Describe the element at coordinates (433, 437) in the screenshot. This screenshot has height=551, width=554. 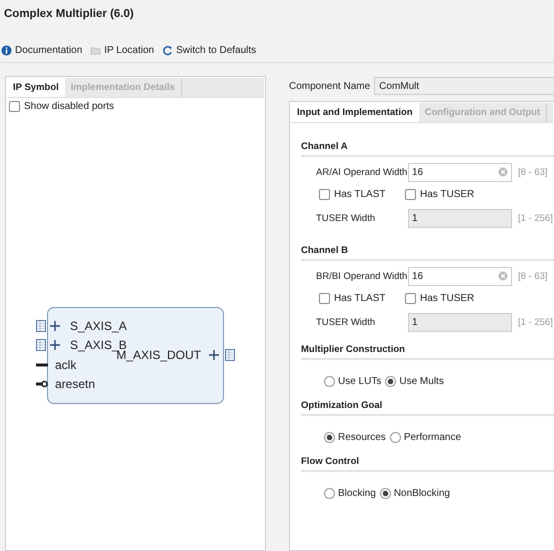
I see `radio-label: Performance` at that location.